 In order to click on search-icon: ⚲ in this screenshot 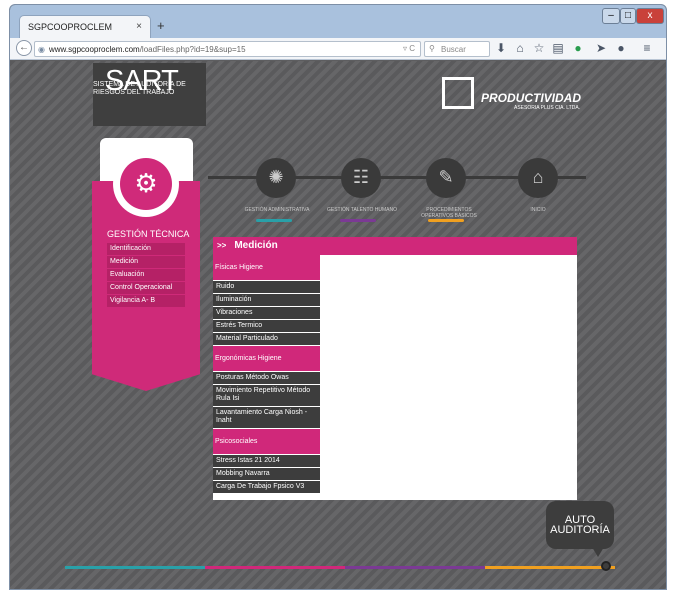, I will do `click(432, 48)`.